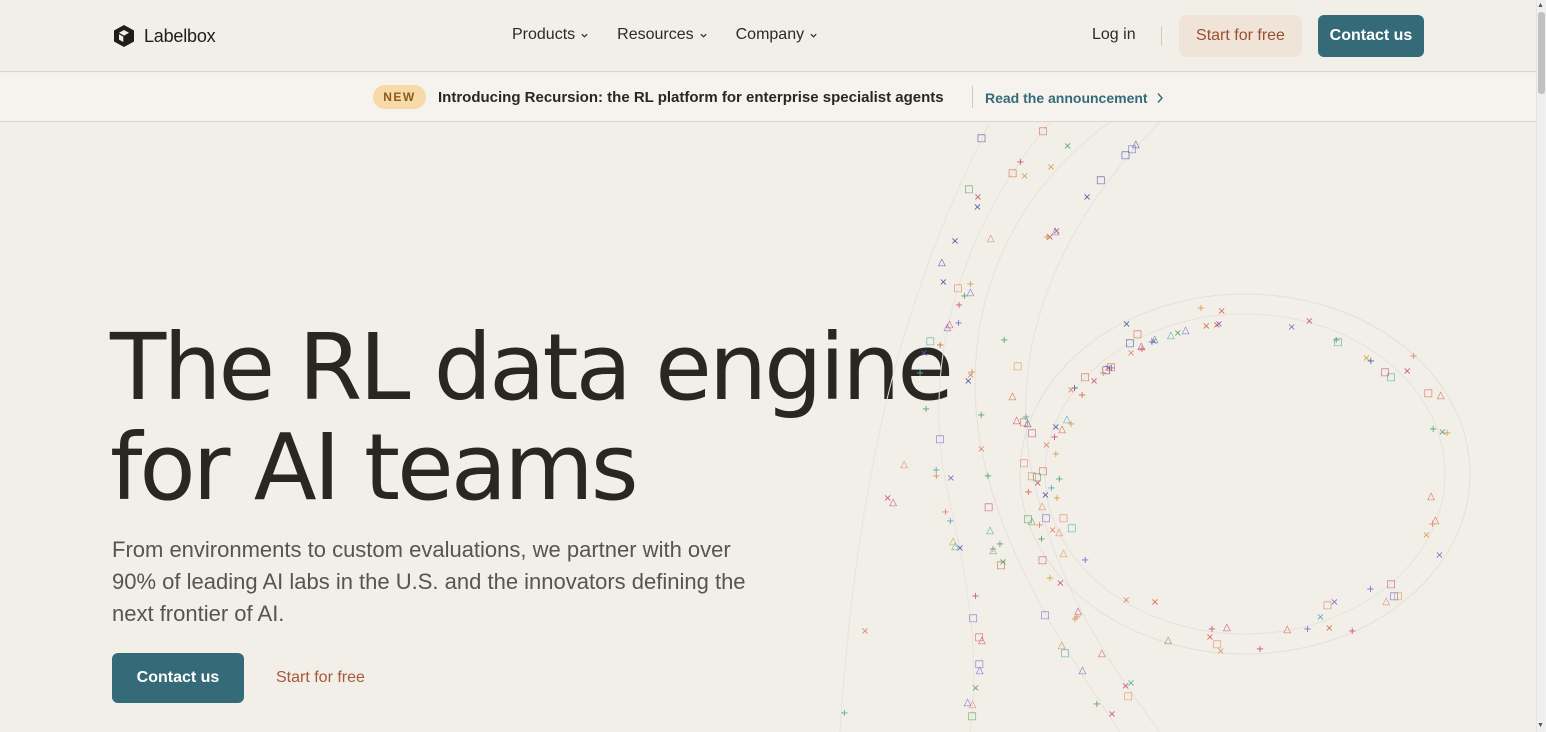 This screenshot has height=732, width=1546. What do you see at coordinates (544, 34) in the screenshot?
I see `menu-products-label: Products` at bounding box center [544, 34].